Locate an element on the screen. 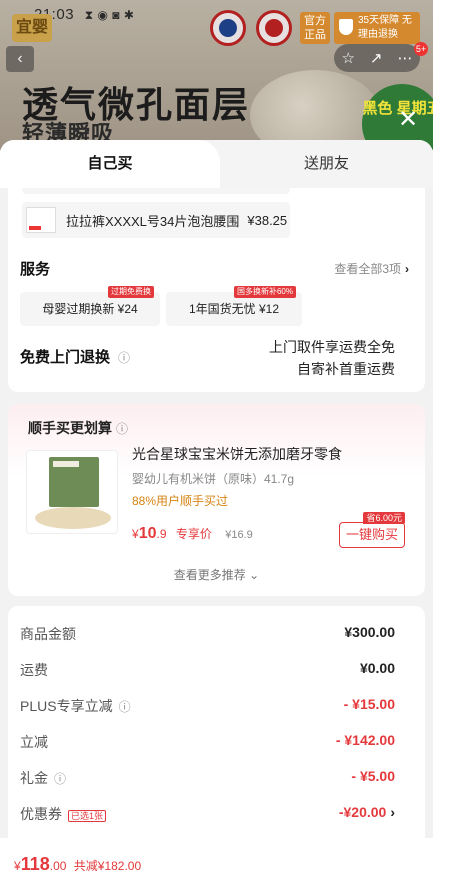  guarantee-badge: 35天保障 无理由退换 is located at coordinates (377, 28).